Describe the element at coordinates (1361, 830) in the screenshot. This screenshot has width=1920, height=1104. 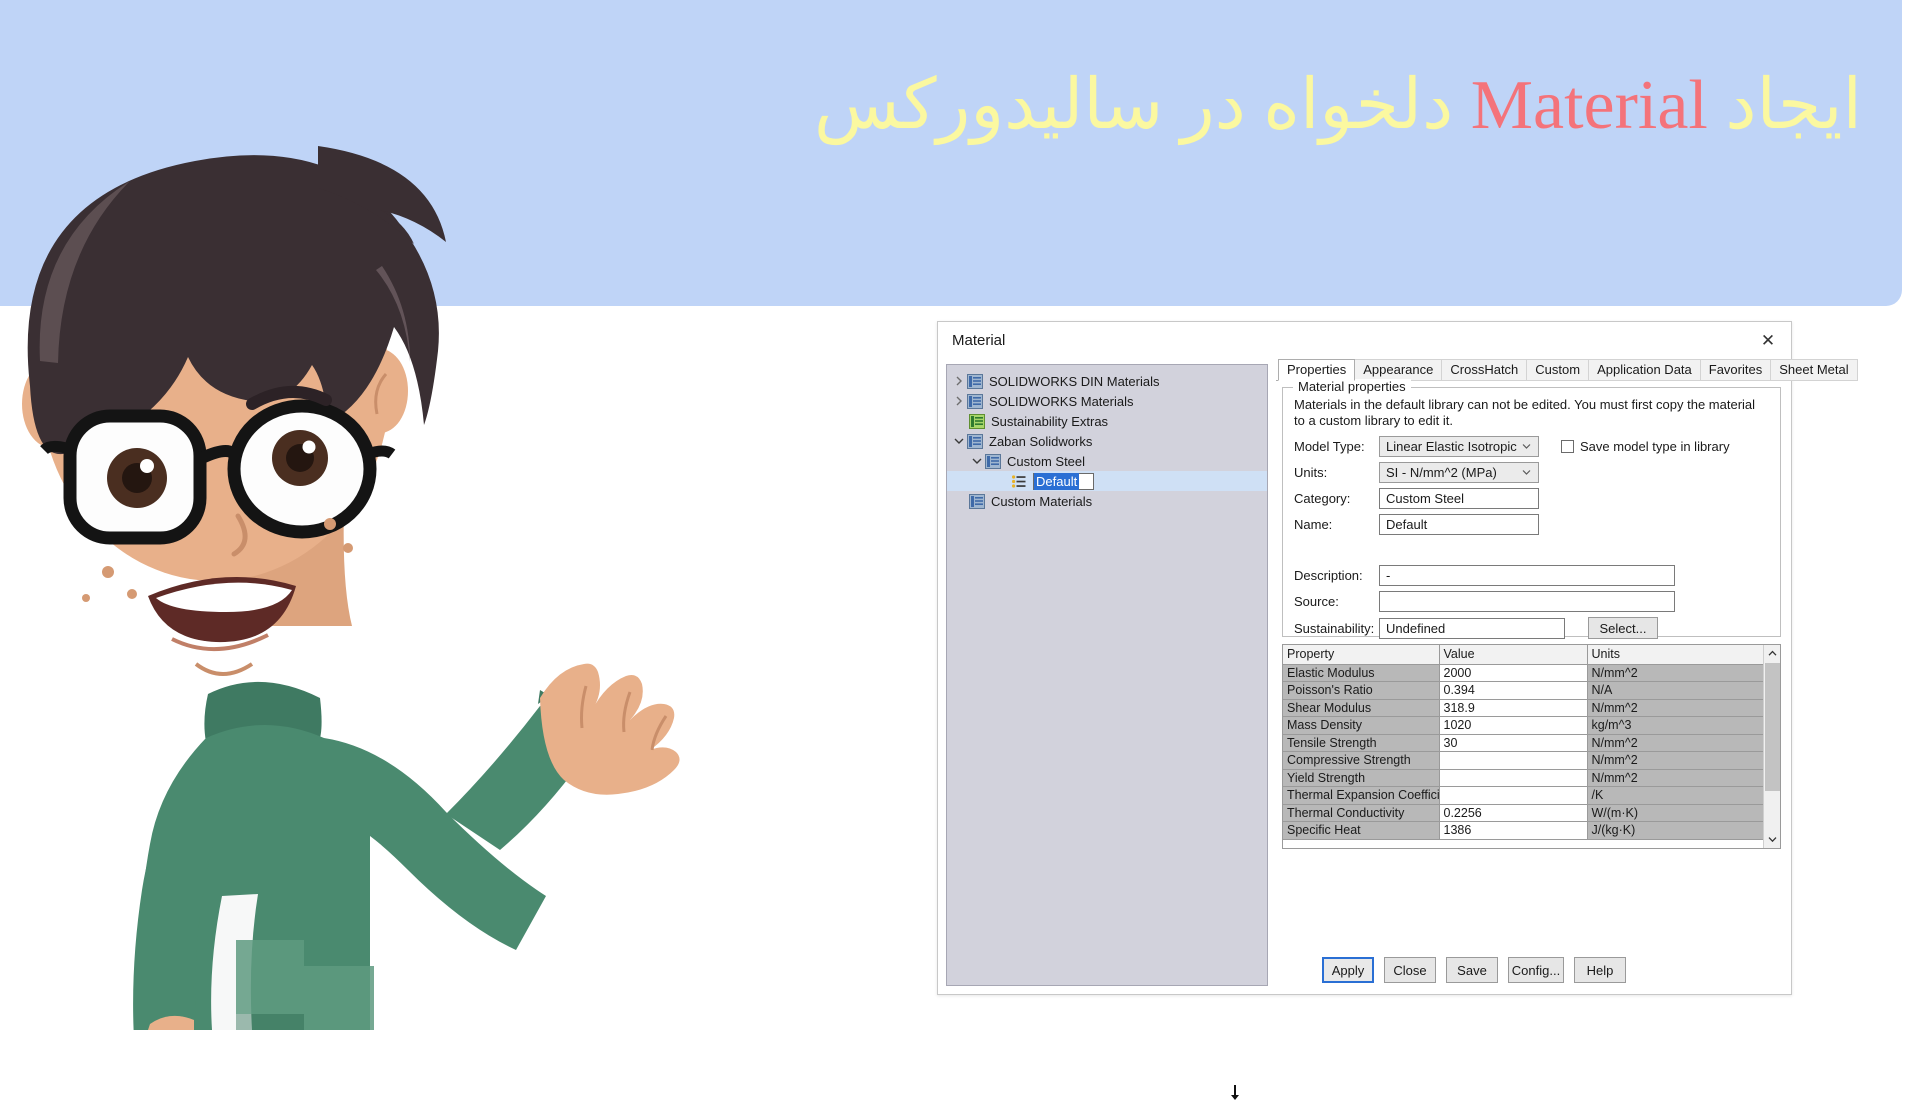
I see `cell-property: Specific Heat` at that location.